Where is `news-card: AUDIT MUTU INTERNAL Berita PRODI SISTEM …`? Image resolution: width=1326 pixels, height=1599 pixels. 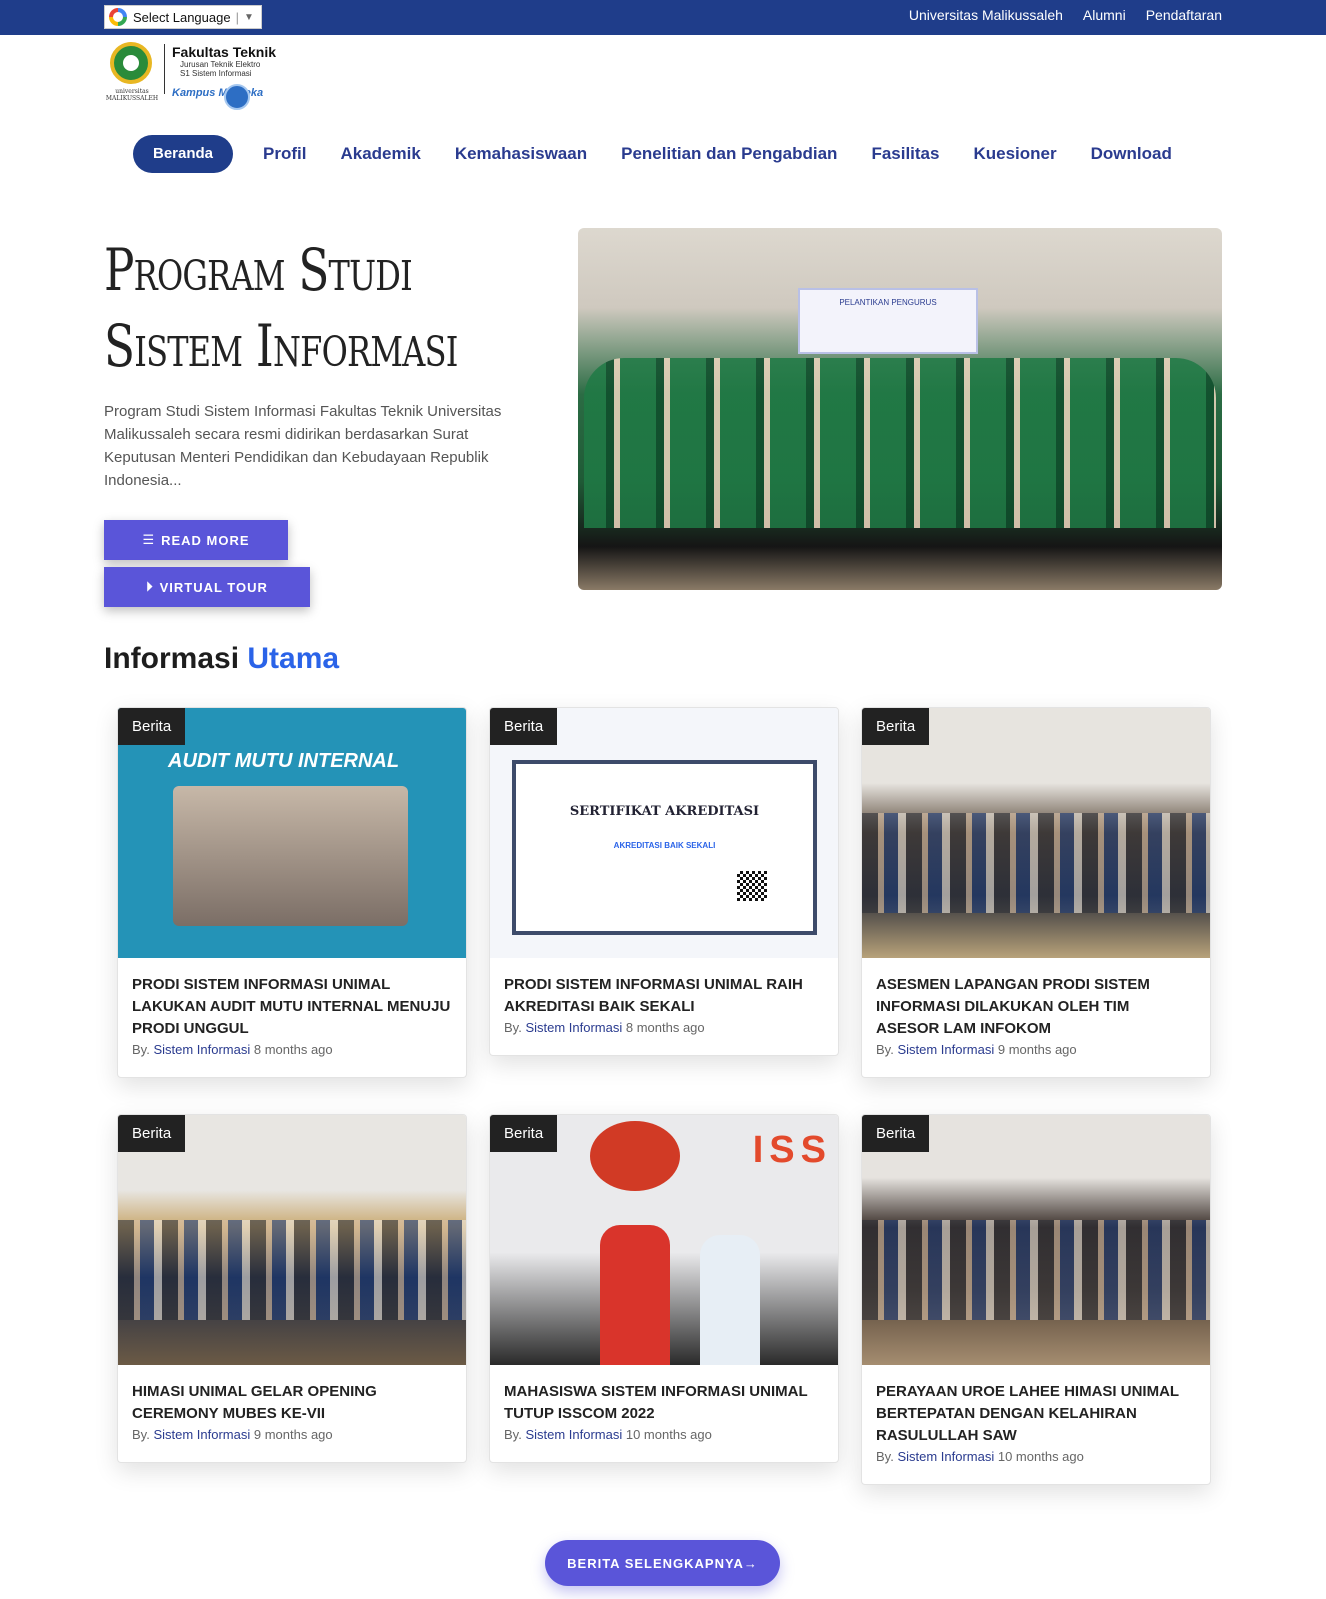
news-card: AUDIT MUTU INTERNAL Berita PRODI SISTEM … is located at coordinates (292, 892).